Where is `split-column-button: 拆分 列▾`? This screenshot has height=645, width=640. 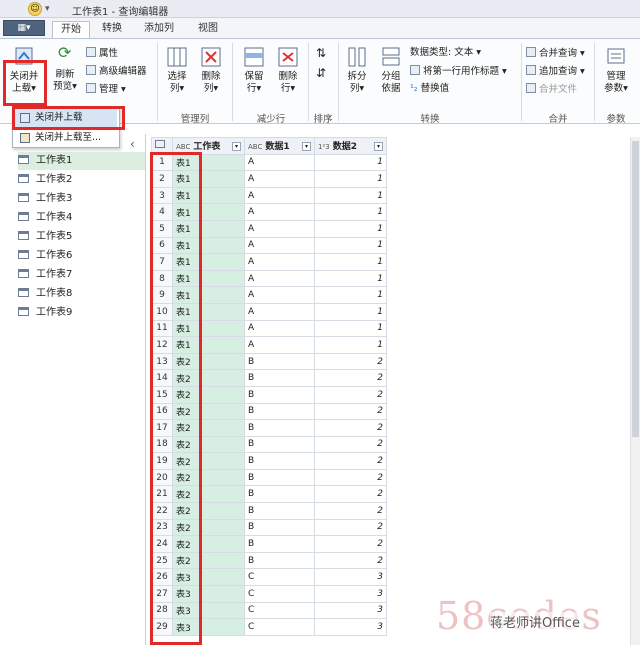 split-column-button: 拆分 列▾ is located at coordinates (357, 70).